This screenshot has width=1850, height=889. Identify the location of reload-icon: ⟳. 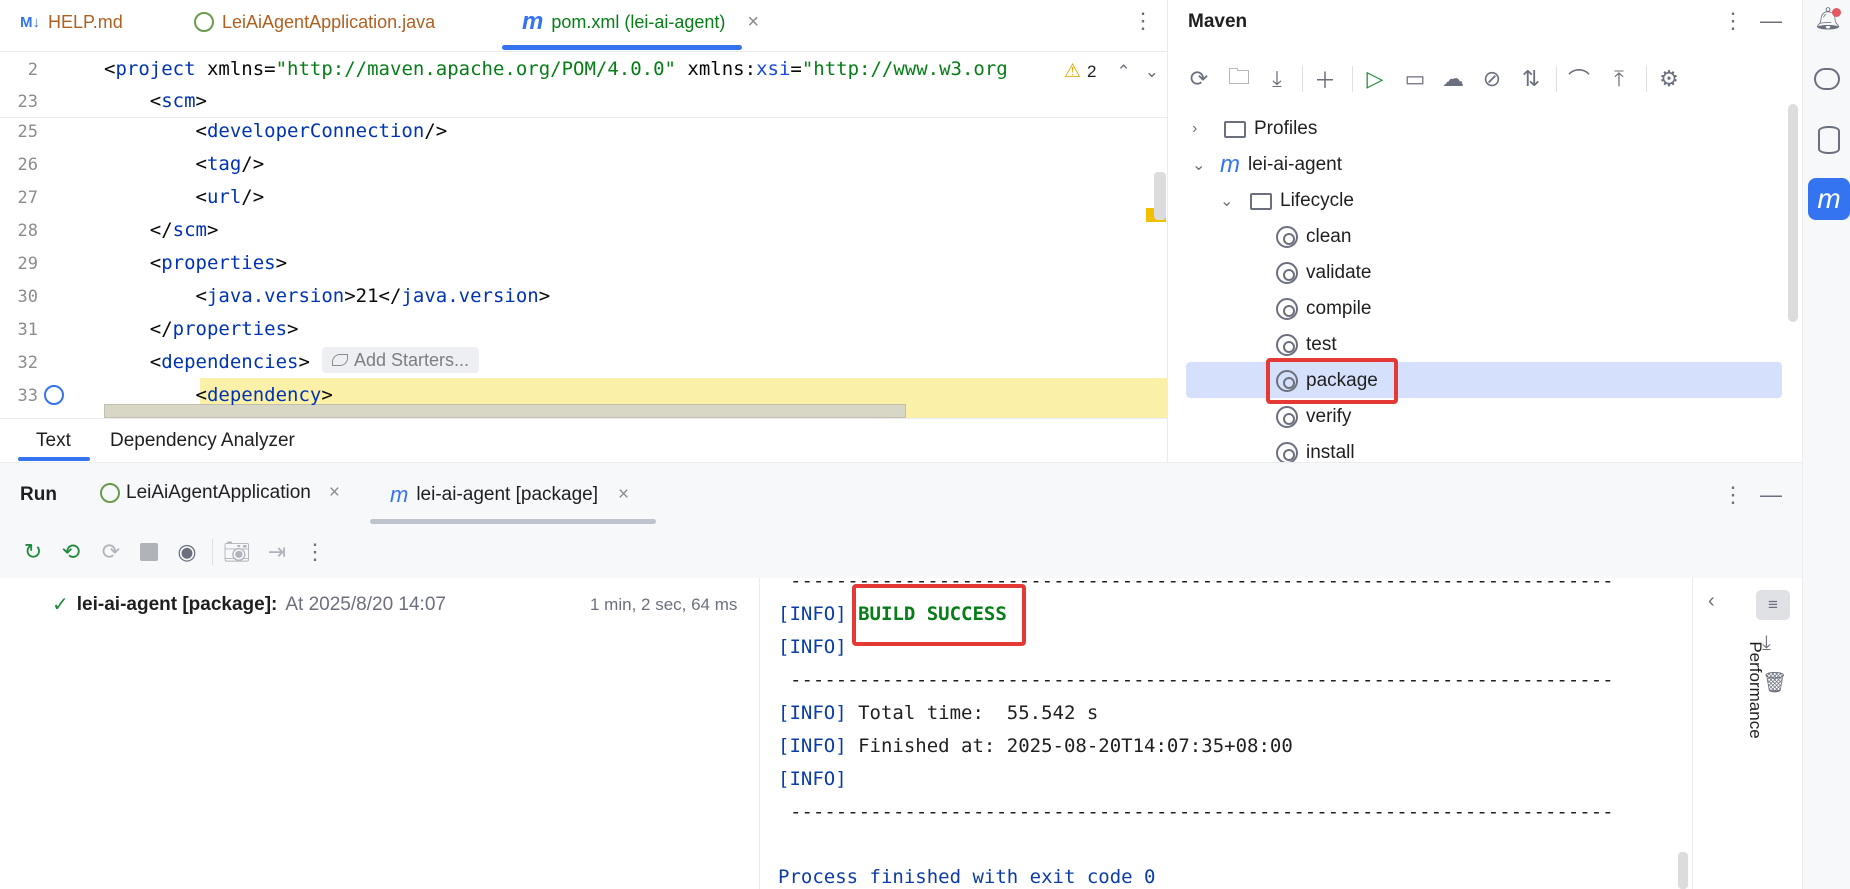
(1199, 79).